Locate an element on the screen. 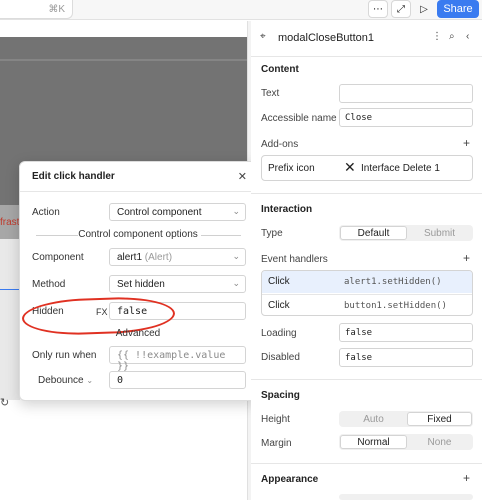  action-select: Control component ⌄ is located at coordinates (177, 212).